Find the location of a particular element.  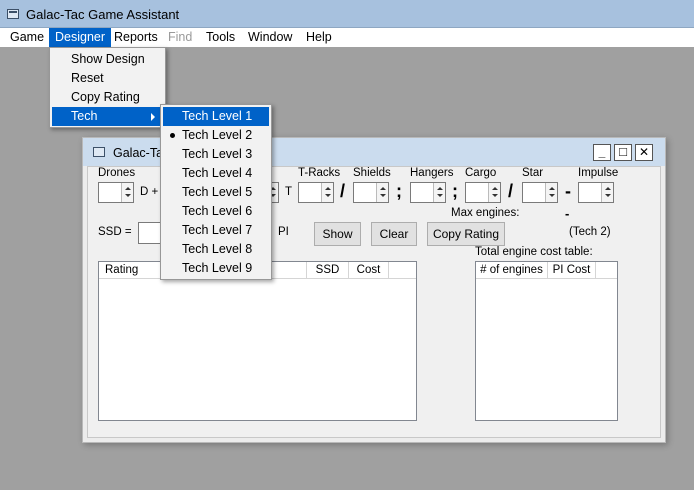

star-spinner-arrows is located at coordinates (551, 192).